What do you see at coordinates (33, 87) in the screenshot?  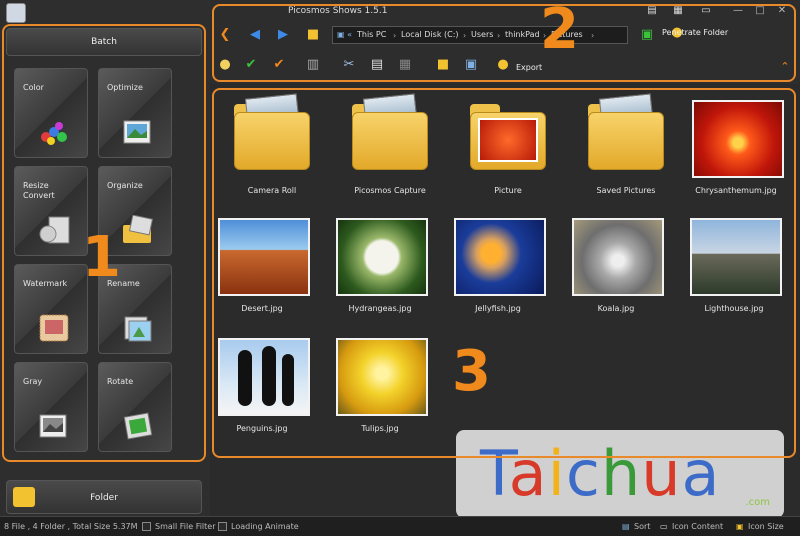 I see `tool-color-label: Color` at bounding box center [33, 87].